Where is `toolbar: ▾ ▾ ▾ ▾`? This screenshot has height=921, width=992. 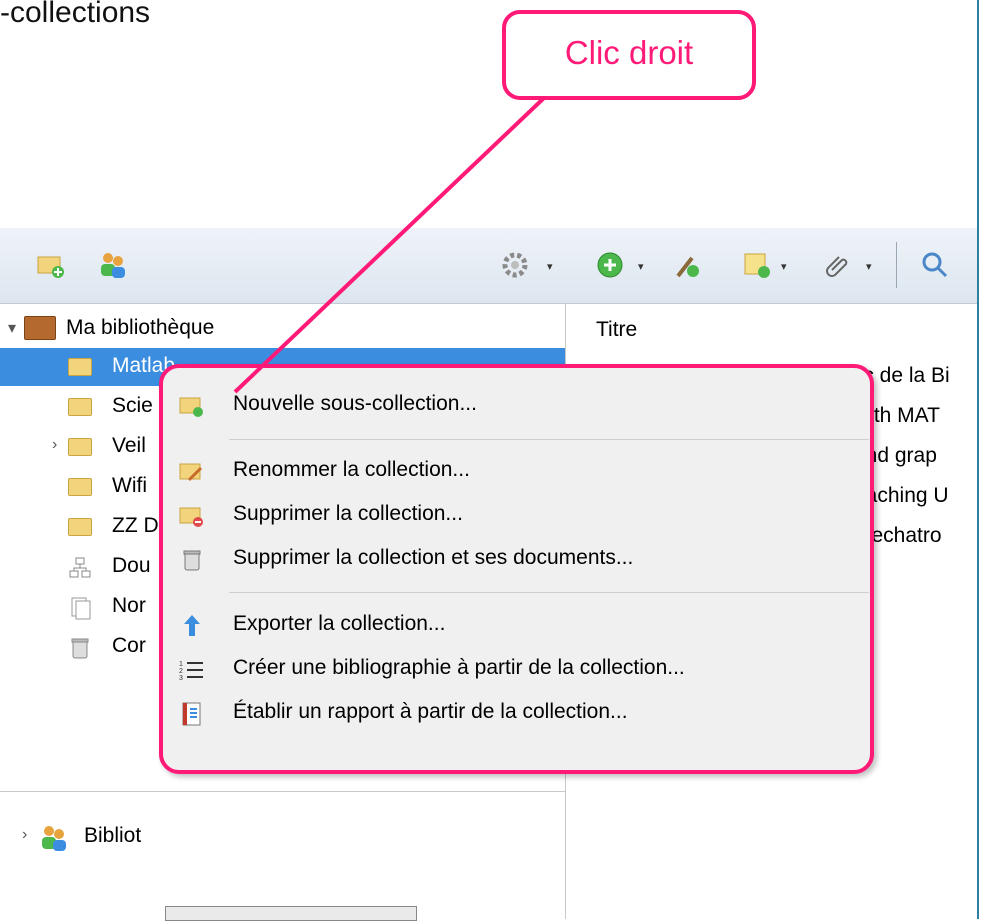 toolbar: ▾ ▾ ▾ ▾ is located at coordinates (488, 266).